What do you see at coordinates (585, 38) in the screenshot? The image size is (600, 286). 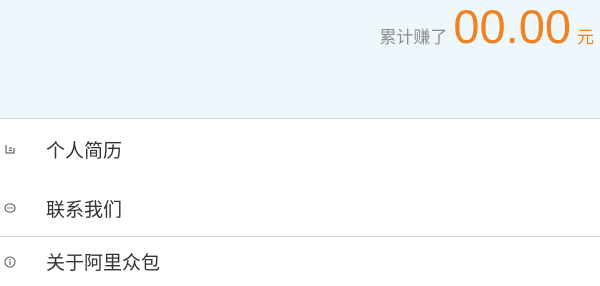 I see `earned-unit: 元` at bounding box center [585, 38].